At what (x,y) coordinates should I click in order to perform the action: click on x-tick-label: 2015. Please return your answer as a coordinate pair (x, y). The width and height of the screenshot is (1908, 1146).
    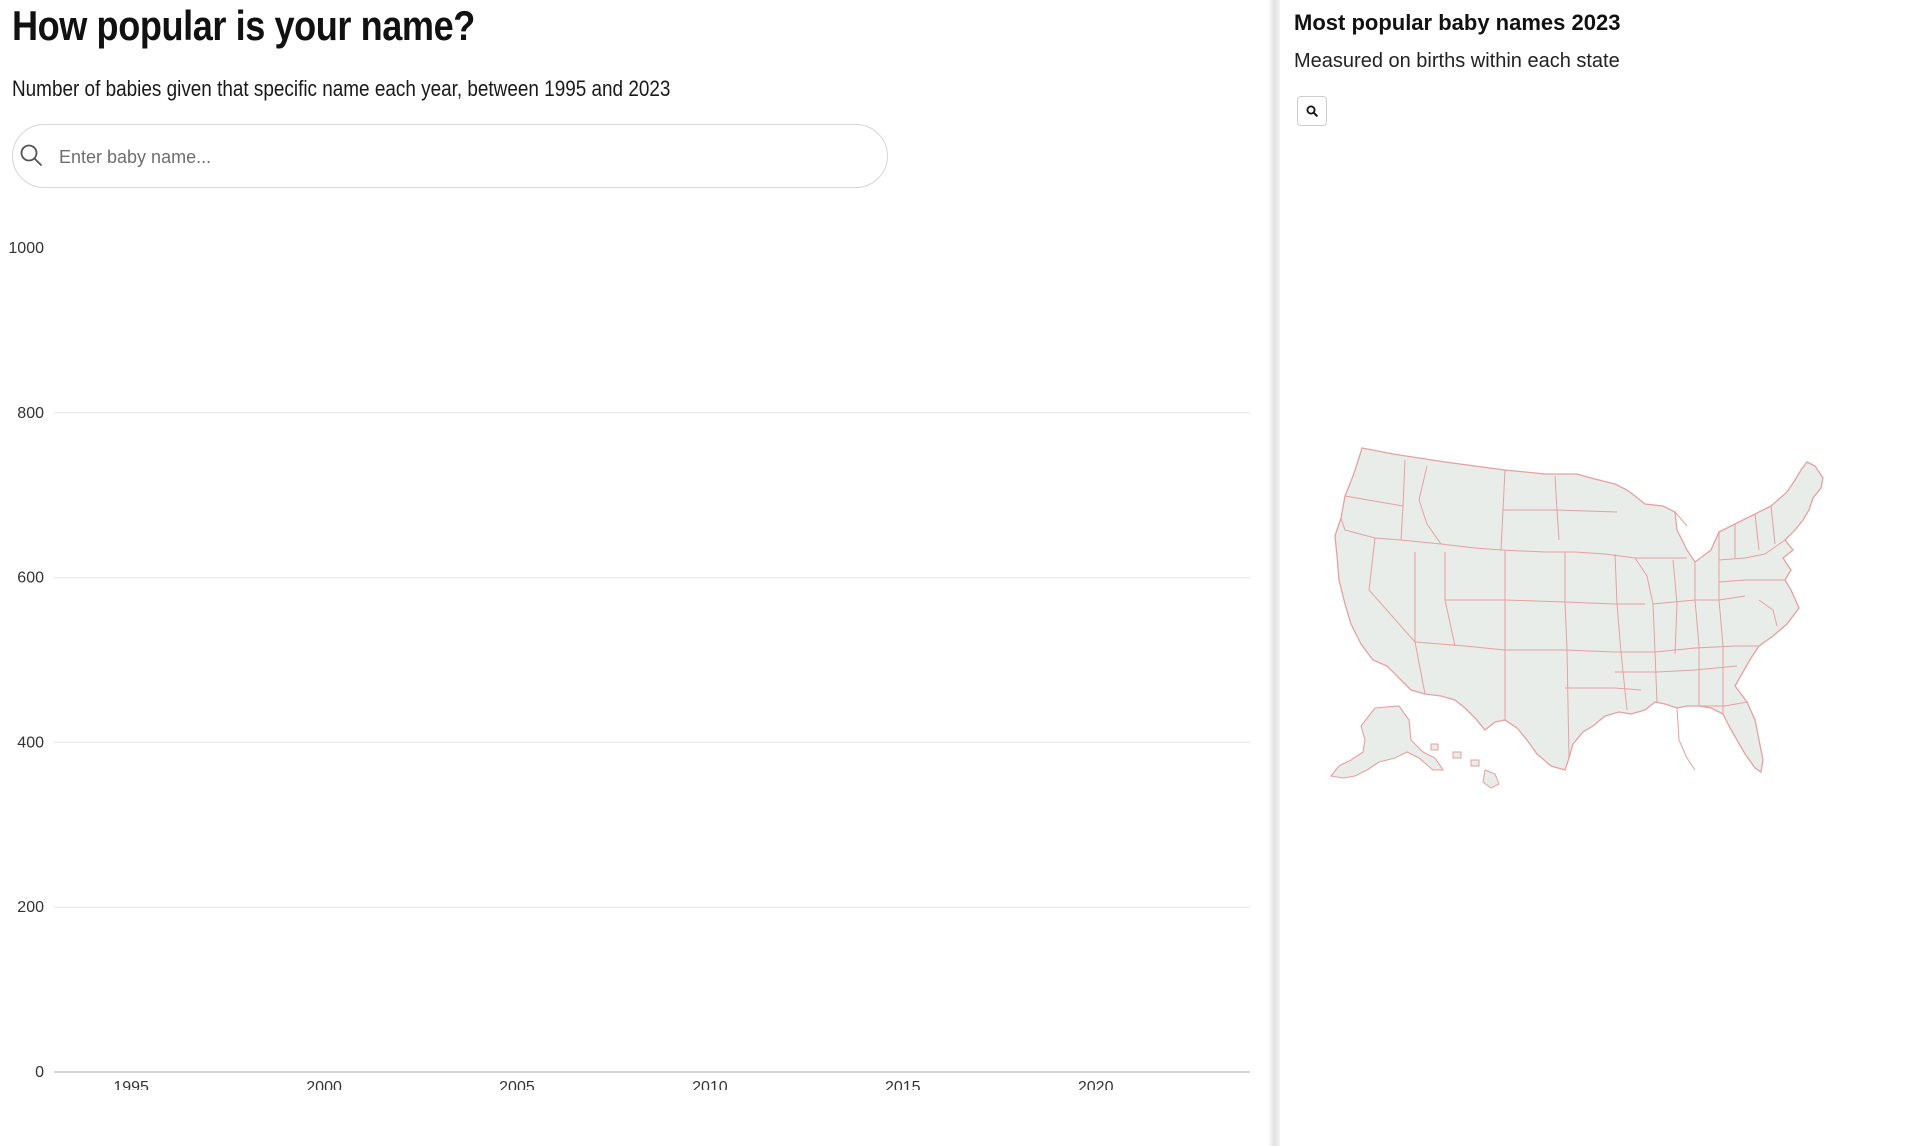
    Looking at the image, I should click on (903, 1084).